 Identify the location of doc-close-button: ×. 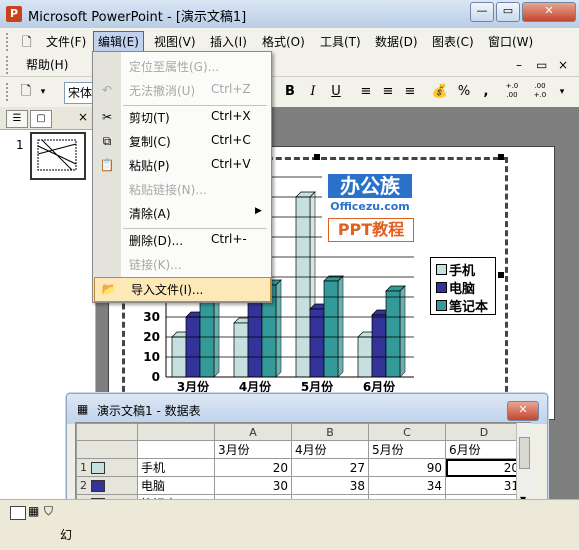
(563, 65).